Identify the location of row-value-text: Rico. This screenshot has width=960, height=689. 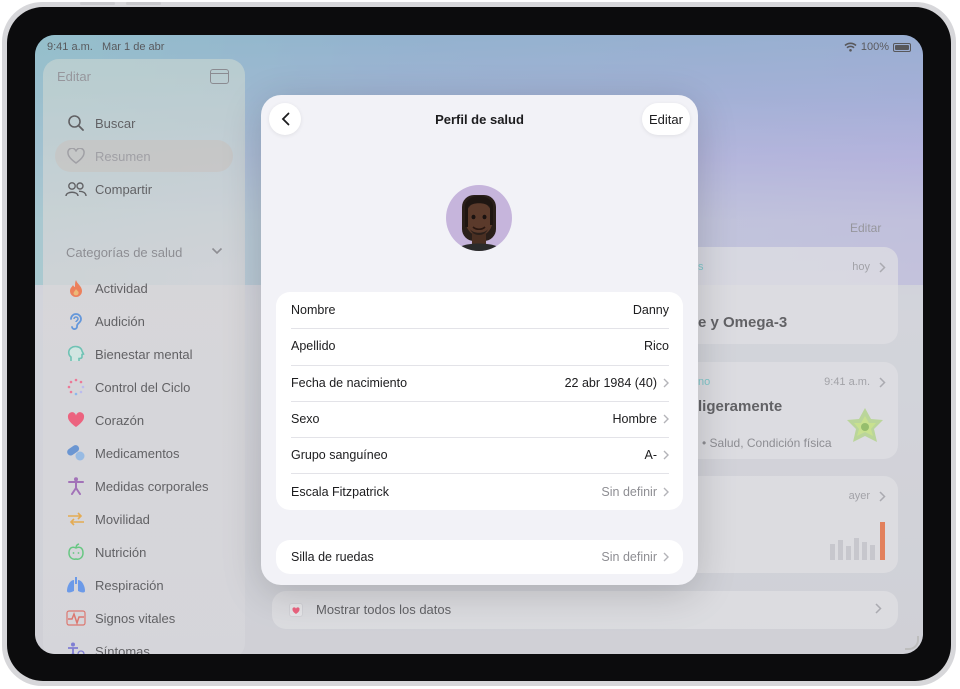
(656, 346).